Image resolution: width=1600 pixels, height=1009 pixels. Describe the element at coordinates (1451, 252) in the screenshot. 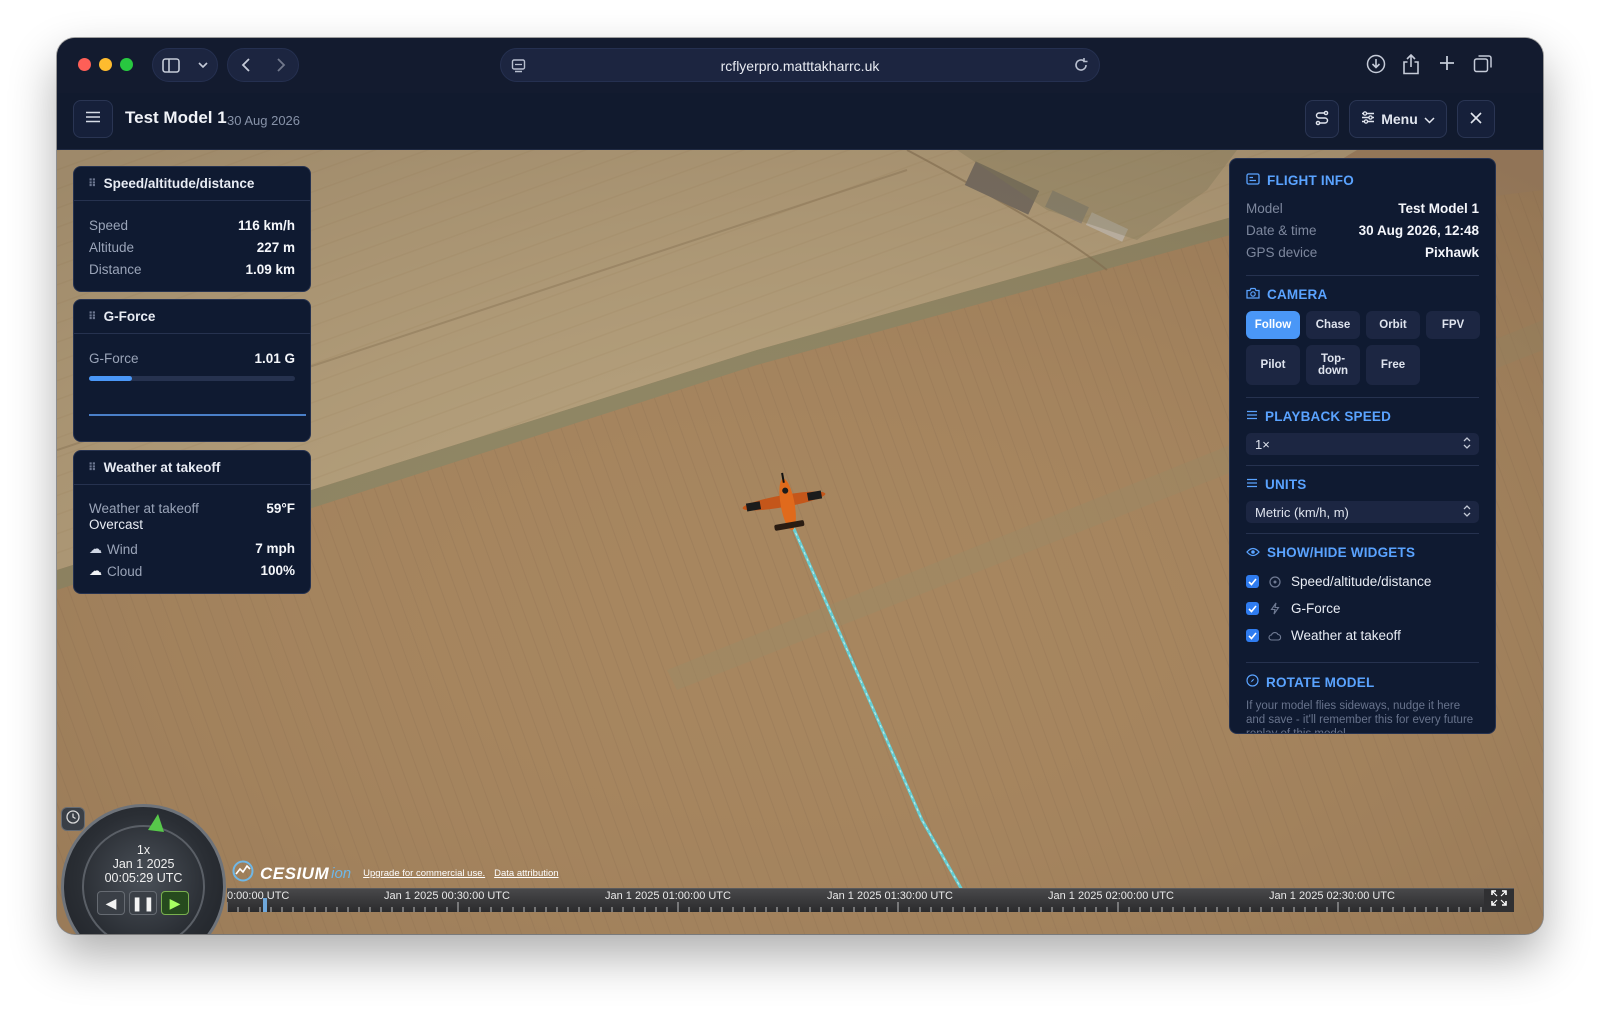

I see `gps-value: Pixhawk` at that location.